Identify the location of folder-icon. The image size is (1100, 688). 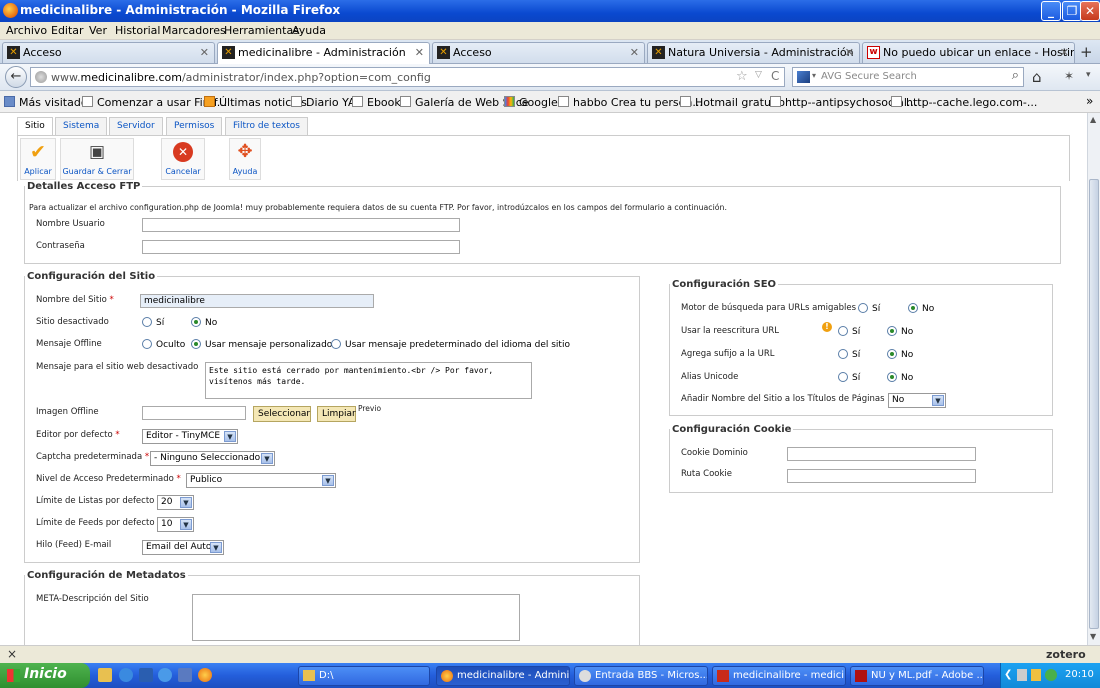
(105, 675).